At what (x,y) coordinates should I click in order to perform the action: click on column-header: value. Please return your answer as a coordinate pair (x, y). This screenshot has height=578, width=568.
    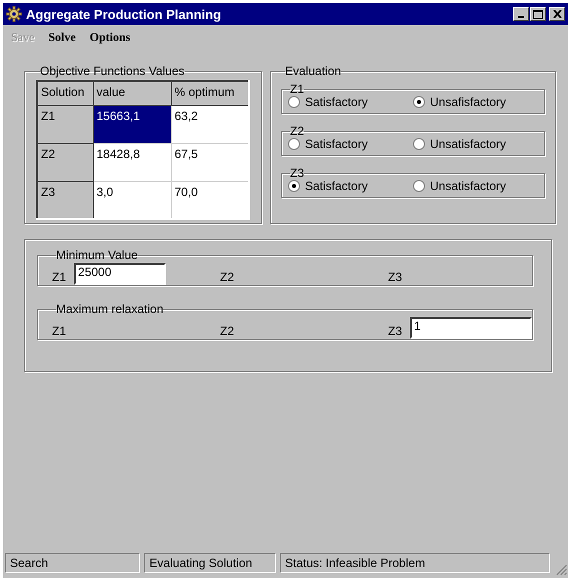
    Looking at the image, I should click on (132, 93).